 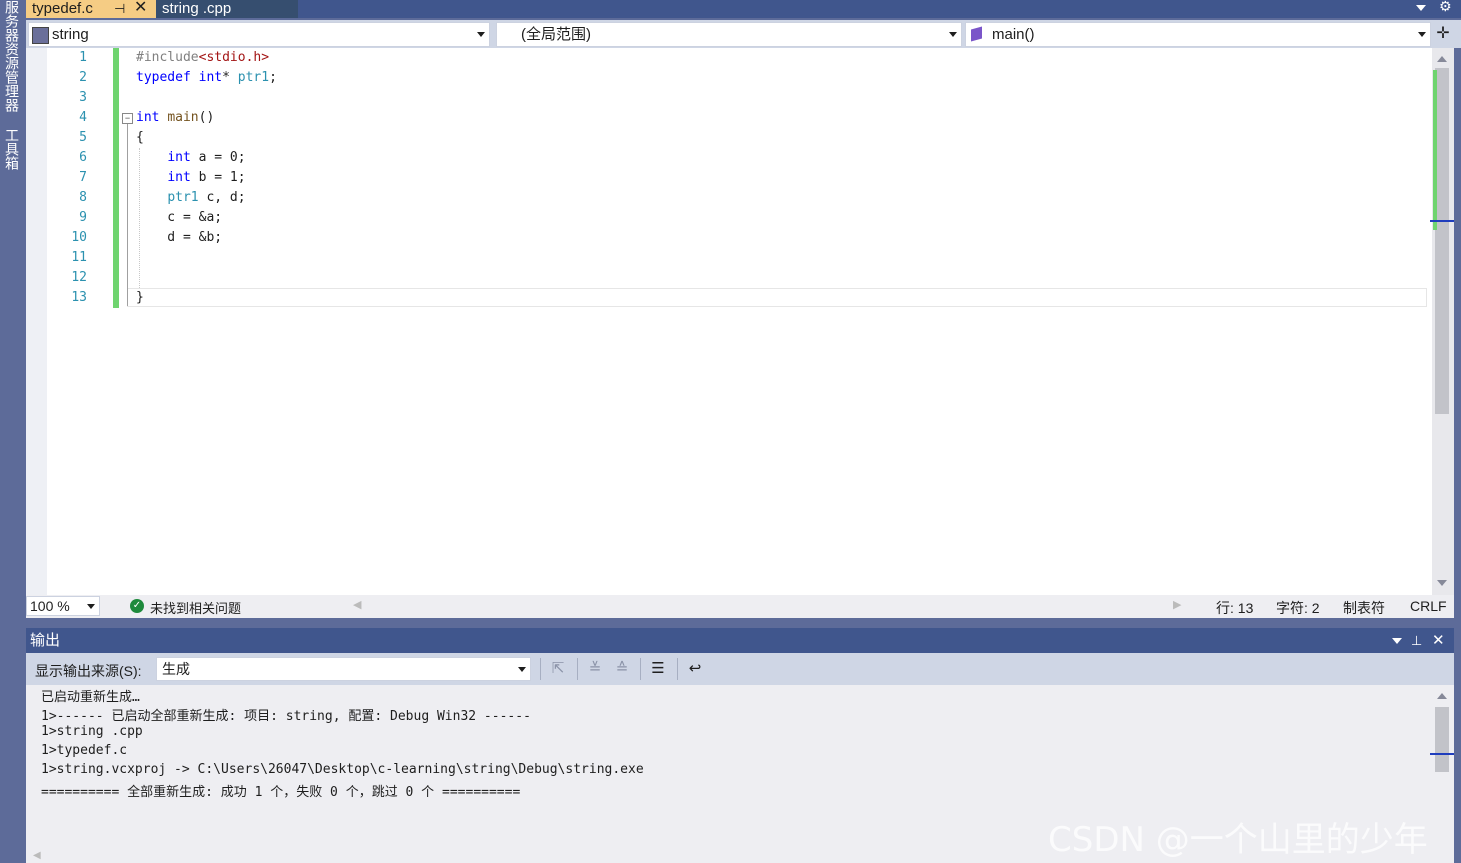 I want to click on check-icon: ✓, so click(x=137, y=606).